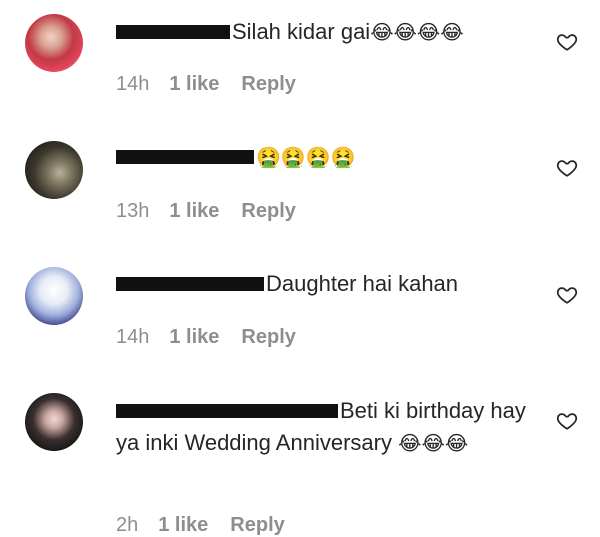 The image size is (600, 537). Describe the element at coordinates (127, 525) in the screenshot. I see `timestamp: 2h` at that location.